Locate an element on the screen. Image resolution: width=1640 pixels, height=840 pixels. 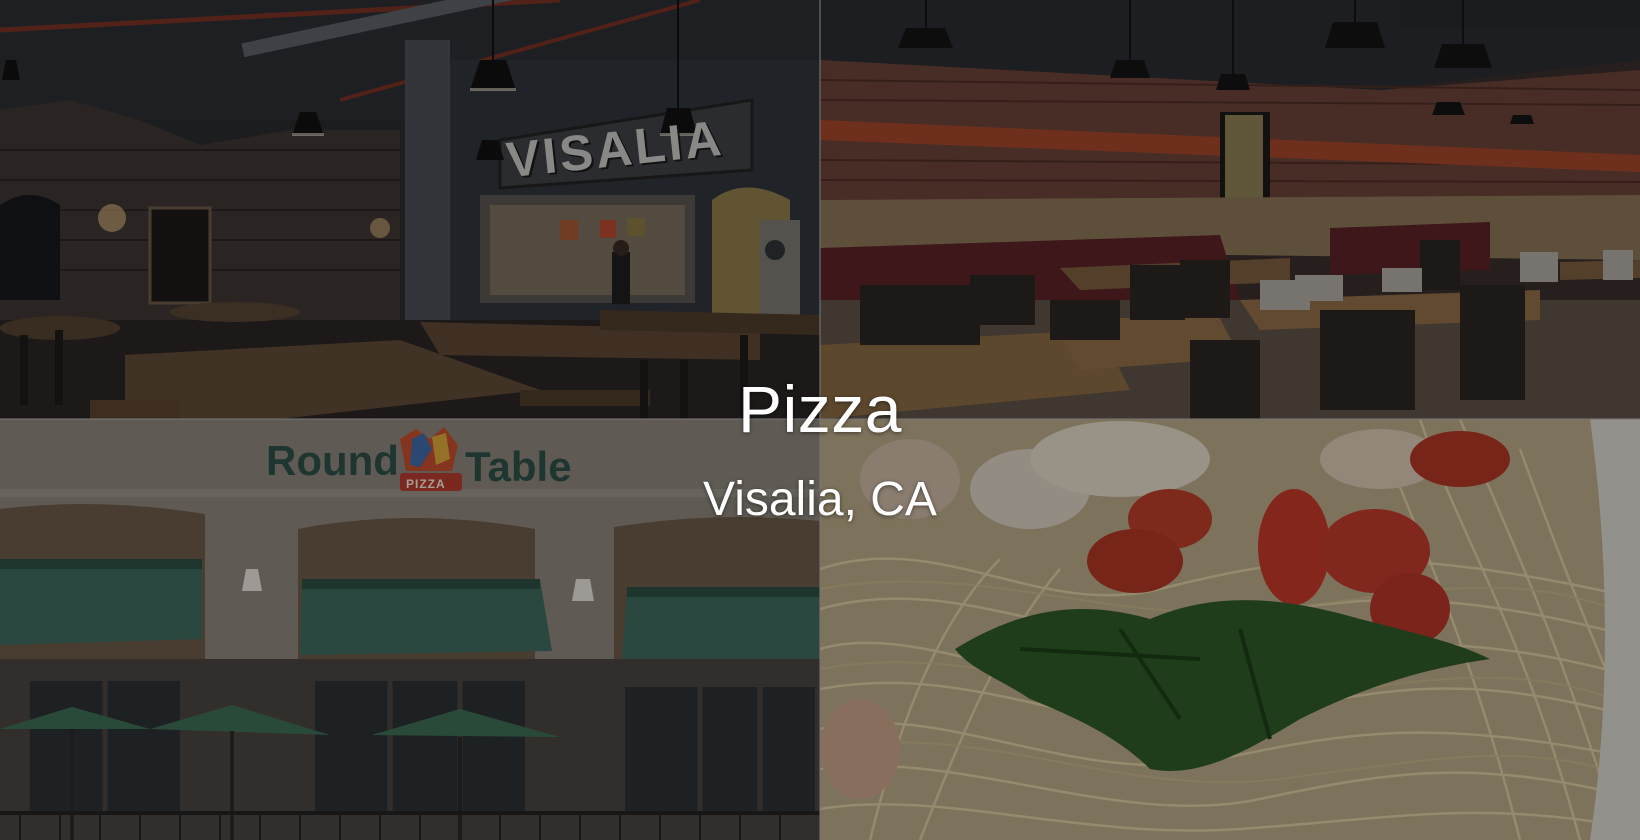
collage-divider-vertical is located at coordinates (820, 420).